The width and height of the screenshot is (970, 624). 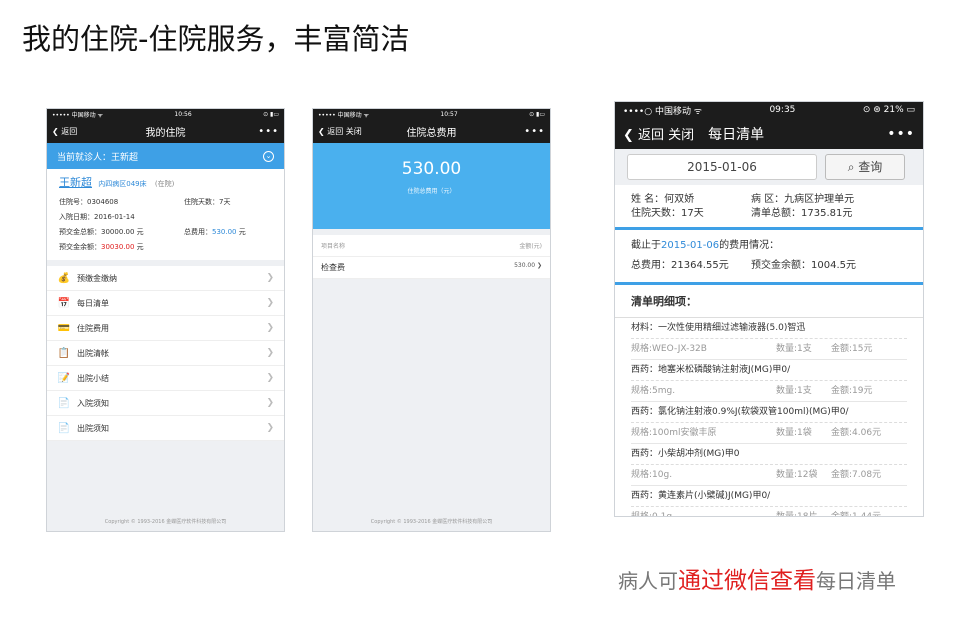 I want to click on total-amount-panel: 530.00 住院总费用（元）, so click(x=431, y=186).